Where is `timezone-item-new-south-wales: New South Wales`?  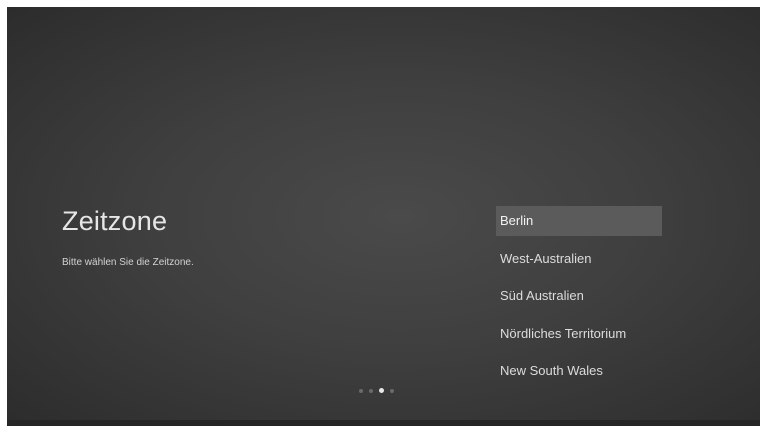
timezone-item-new-south-wales: New South Wales is located at coordinates (579, 371).